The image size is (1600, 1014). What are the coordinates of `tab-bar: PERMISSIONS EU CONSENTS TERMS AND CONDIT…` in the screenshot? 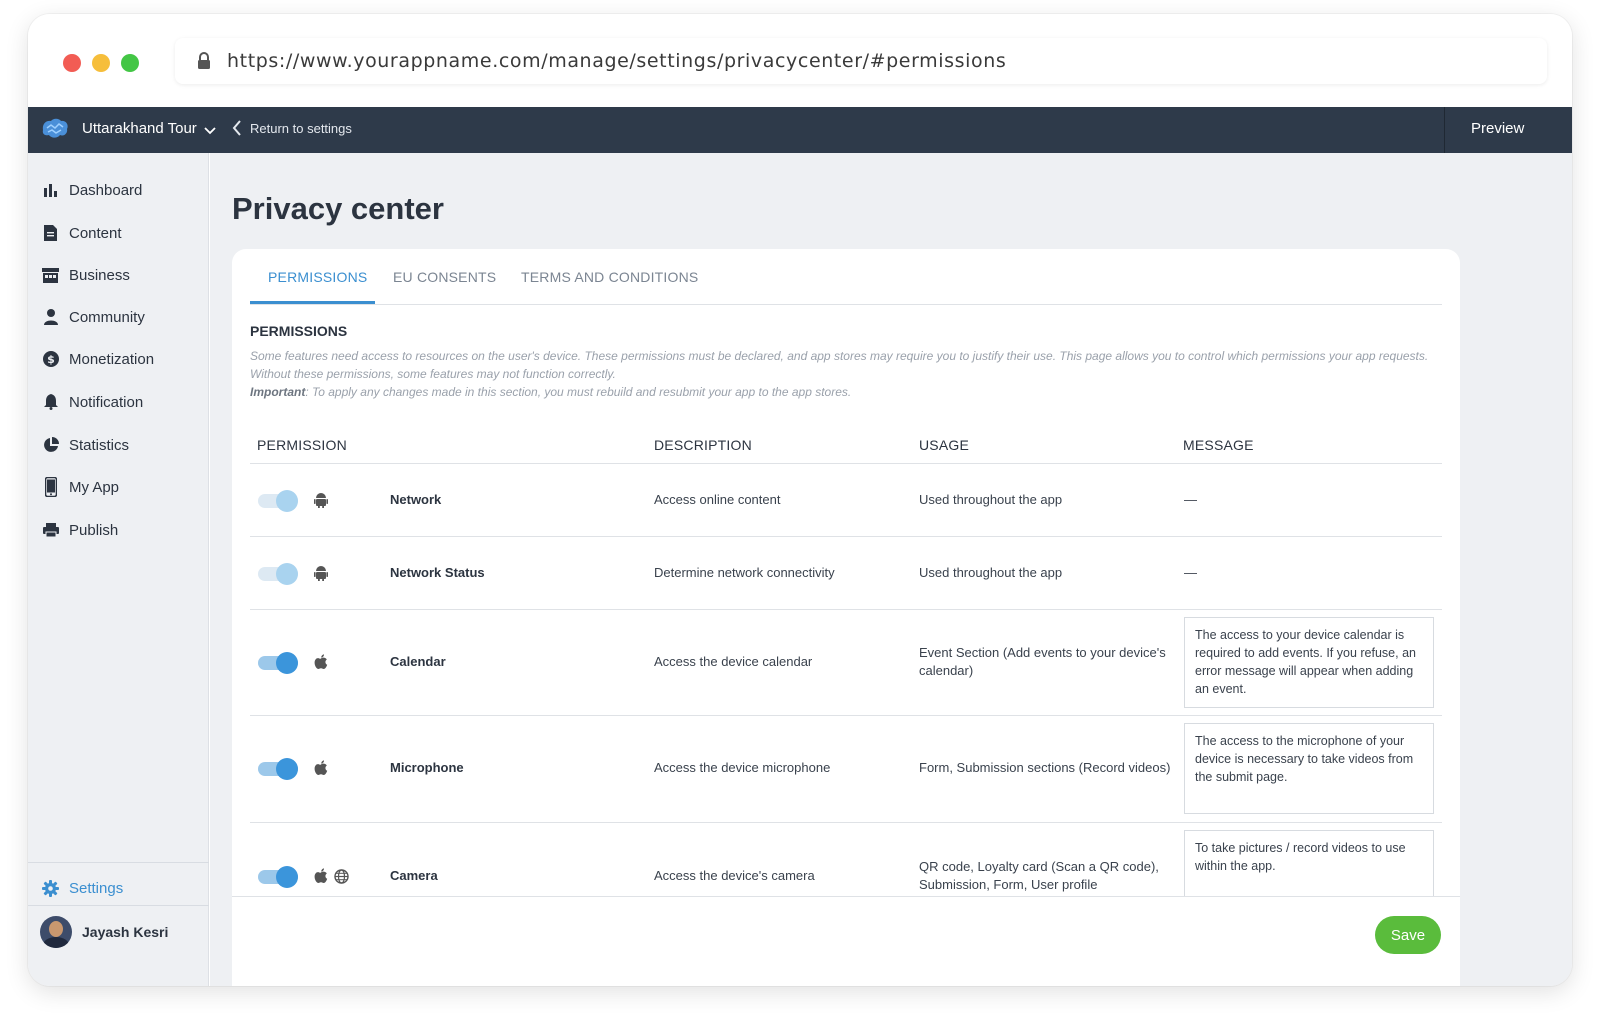 It's located at (846, 277).